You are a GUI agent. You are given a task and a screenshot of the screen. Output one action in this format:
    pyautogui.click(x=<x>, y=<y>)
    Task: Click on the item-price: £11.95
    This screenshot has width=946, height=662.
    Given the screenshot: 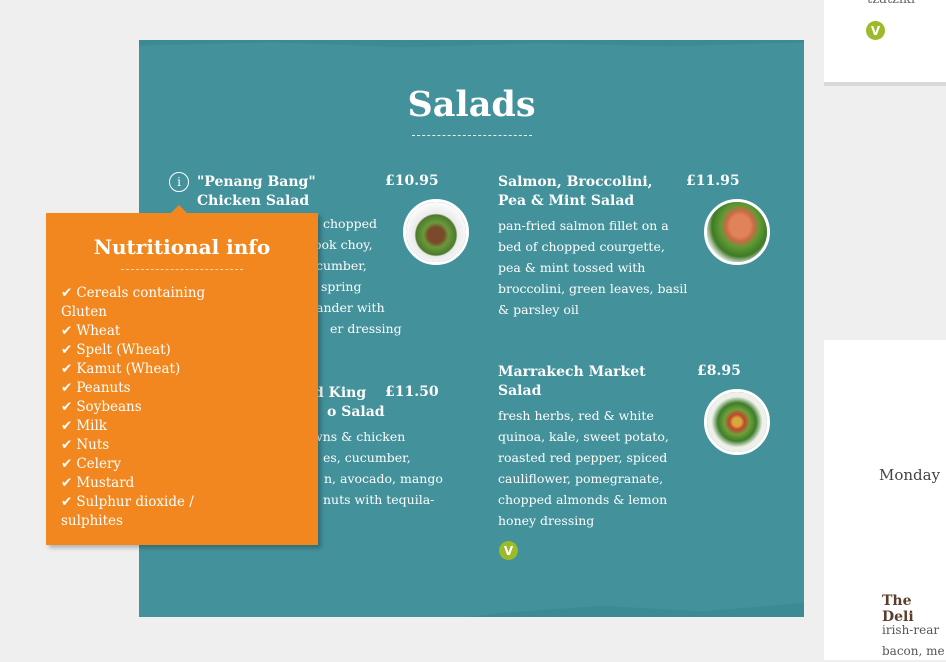 What is the action you would take?
    pyautogui.click(x=713, y=181)
    